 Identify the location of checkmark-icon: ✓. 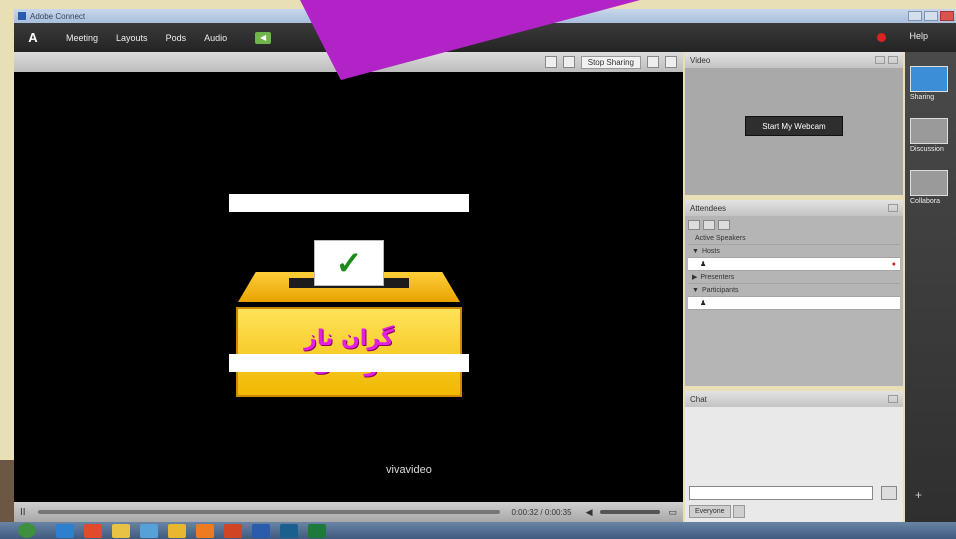
(349, 263).